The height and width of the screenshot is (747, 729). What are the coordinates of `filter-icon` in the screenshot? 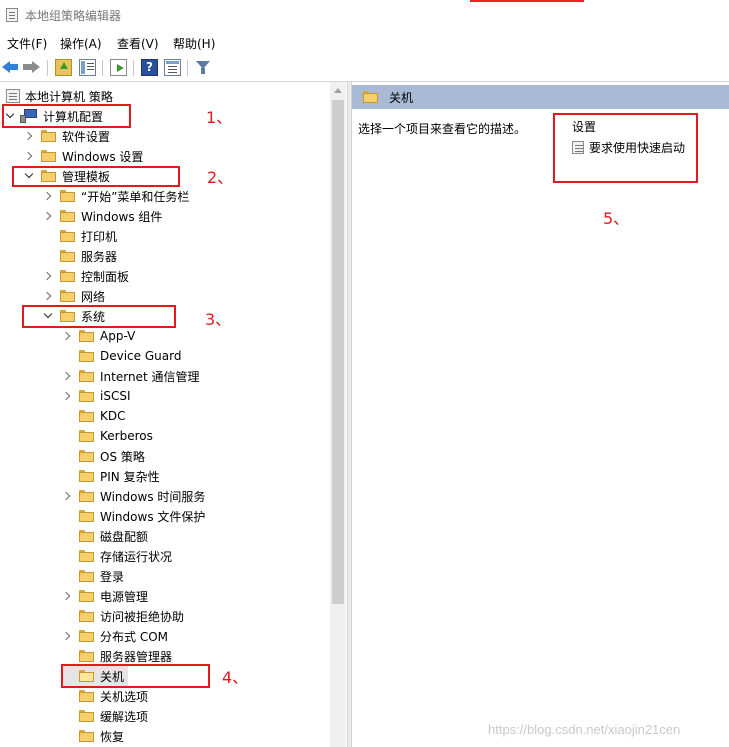 It's located at (203, 67).